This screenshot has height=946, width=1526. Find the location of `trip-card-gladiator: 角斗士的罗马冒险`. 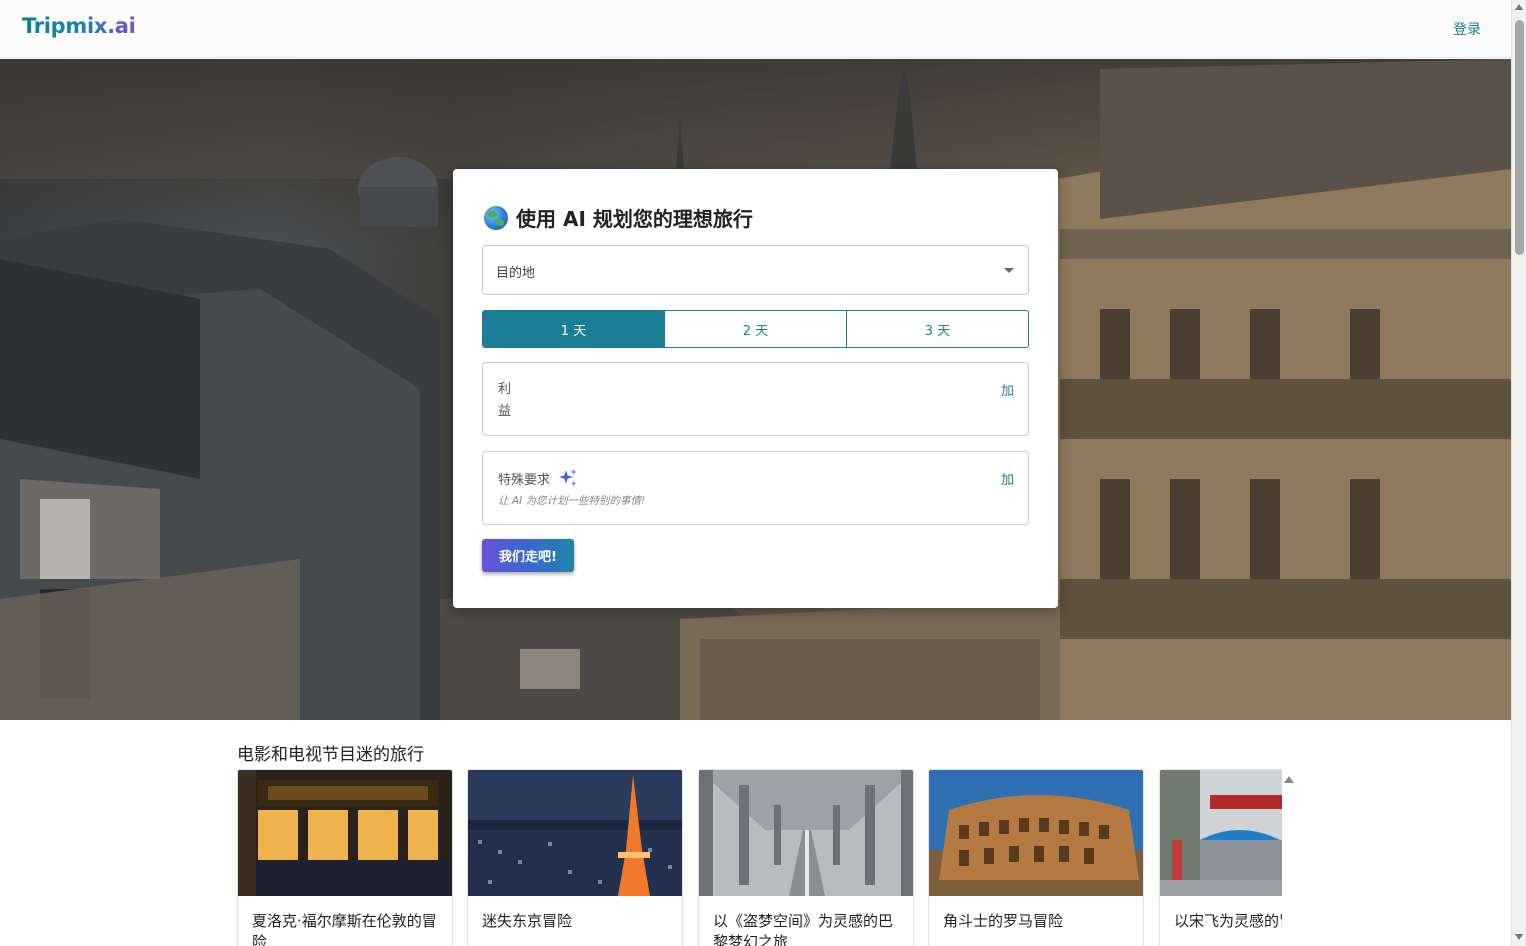

trip-card-gladiator: 角斗士的罗马冒险 is located at coordinates (1036, 857).